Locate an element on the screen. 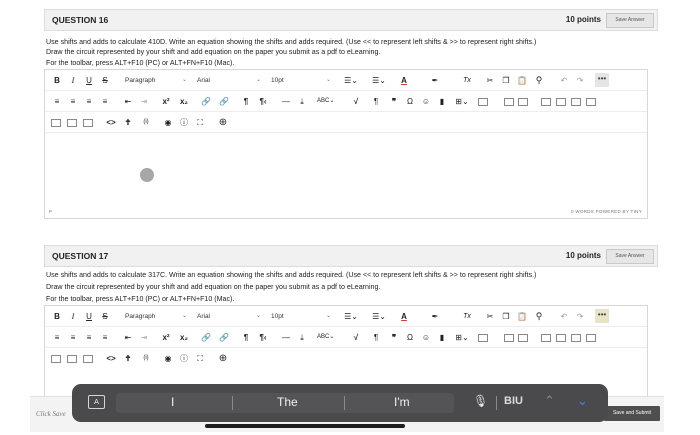 This screenshot has height=435, width=700. suggestion-3: I'm is located at coordinates (402, 402).